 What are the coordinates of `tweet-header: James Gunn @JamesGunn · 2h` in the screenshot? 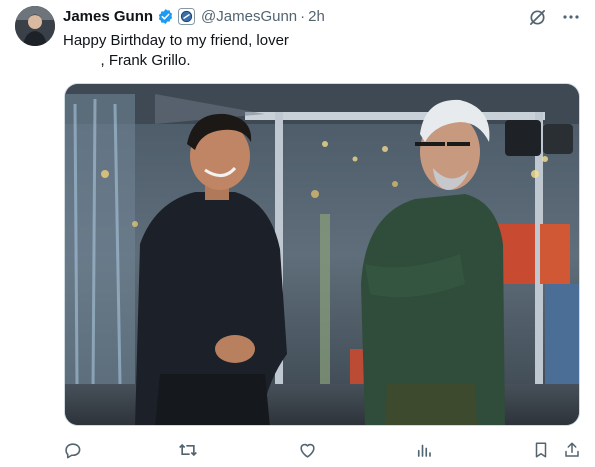 It's located at (194, 16).